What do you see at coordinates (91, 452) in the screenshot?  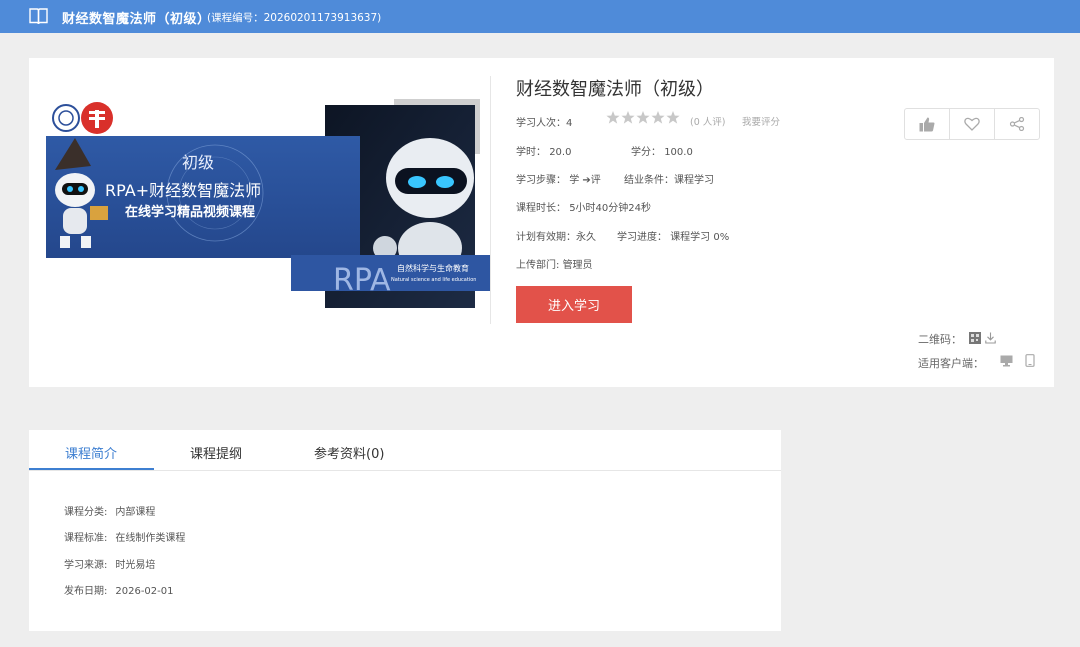 I see `tab-course-intro: 课程简介` at bounding box center [91, 452].